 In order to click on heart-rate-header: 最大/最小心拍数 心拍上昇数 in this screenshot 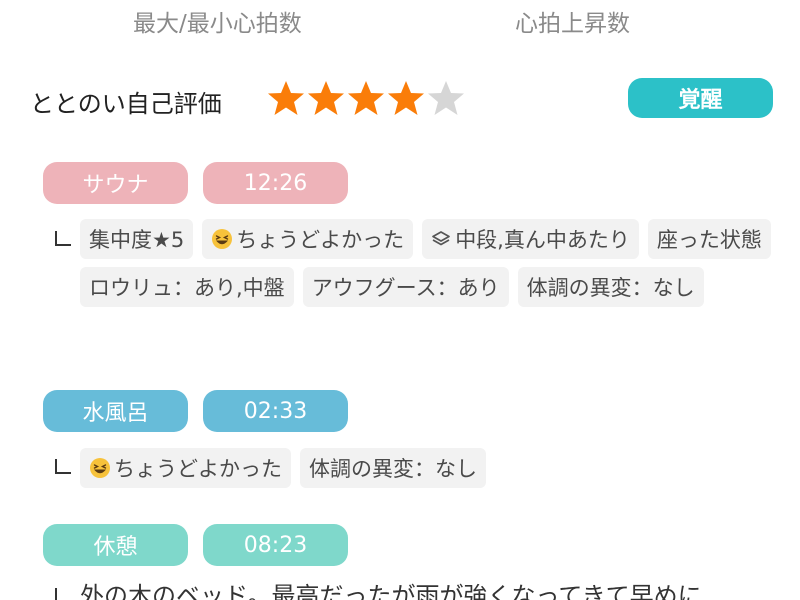, I will do `click(400, 20)`.